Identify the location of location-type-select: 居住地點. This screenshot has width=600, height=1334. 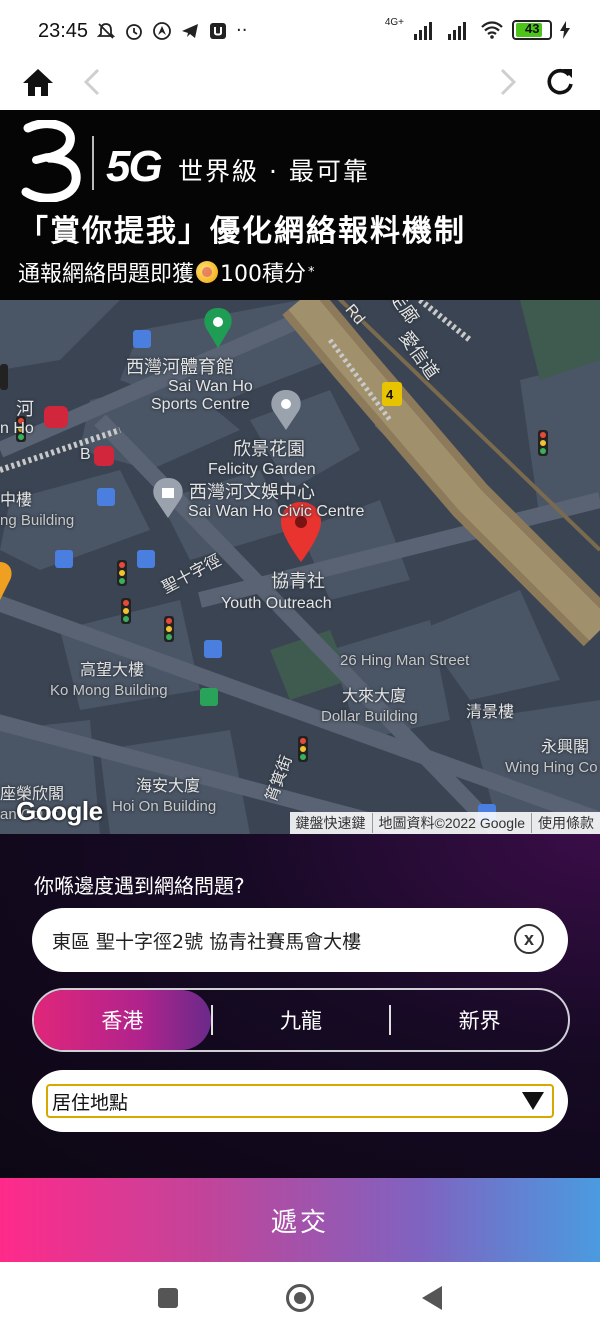
(300, 1101).